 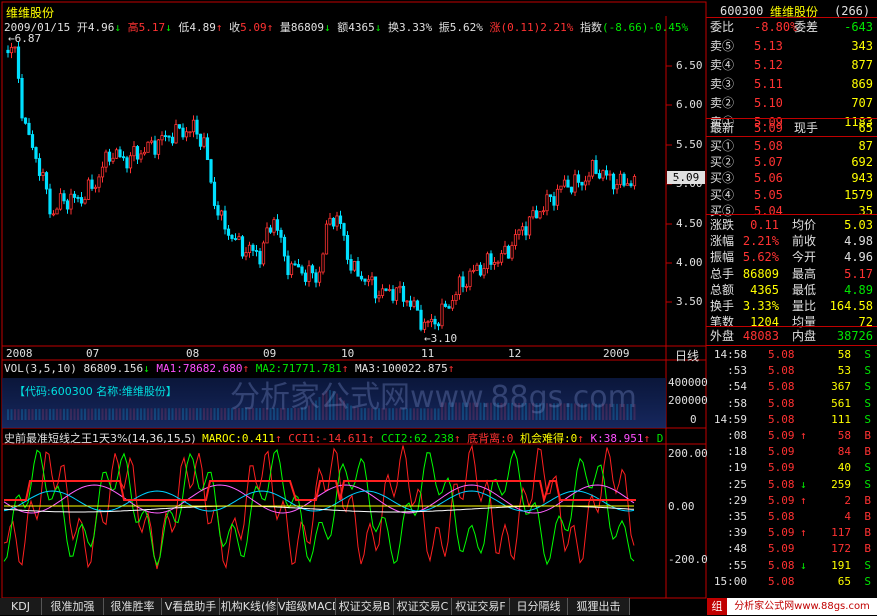 I want to click on buy-row: 买③ 5.06 943, so click(x=792, y=178).